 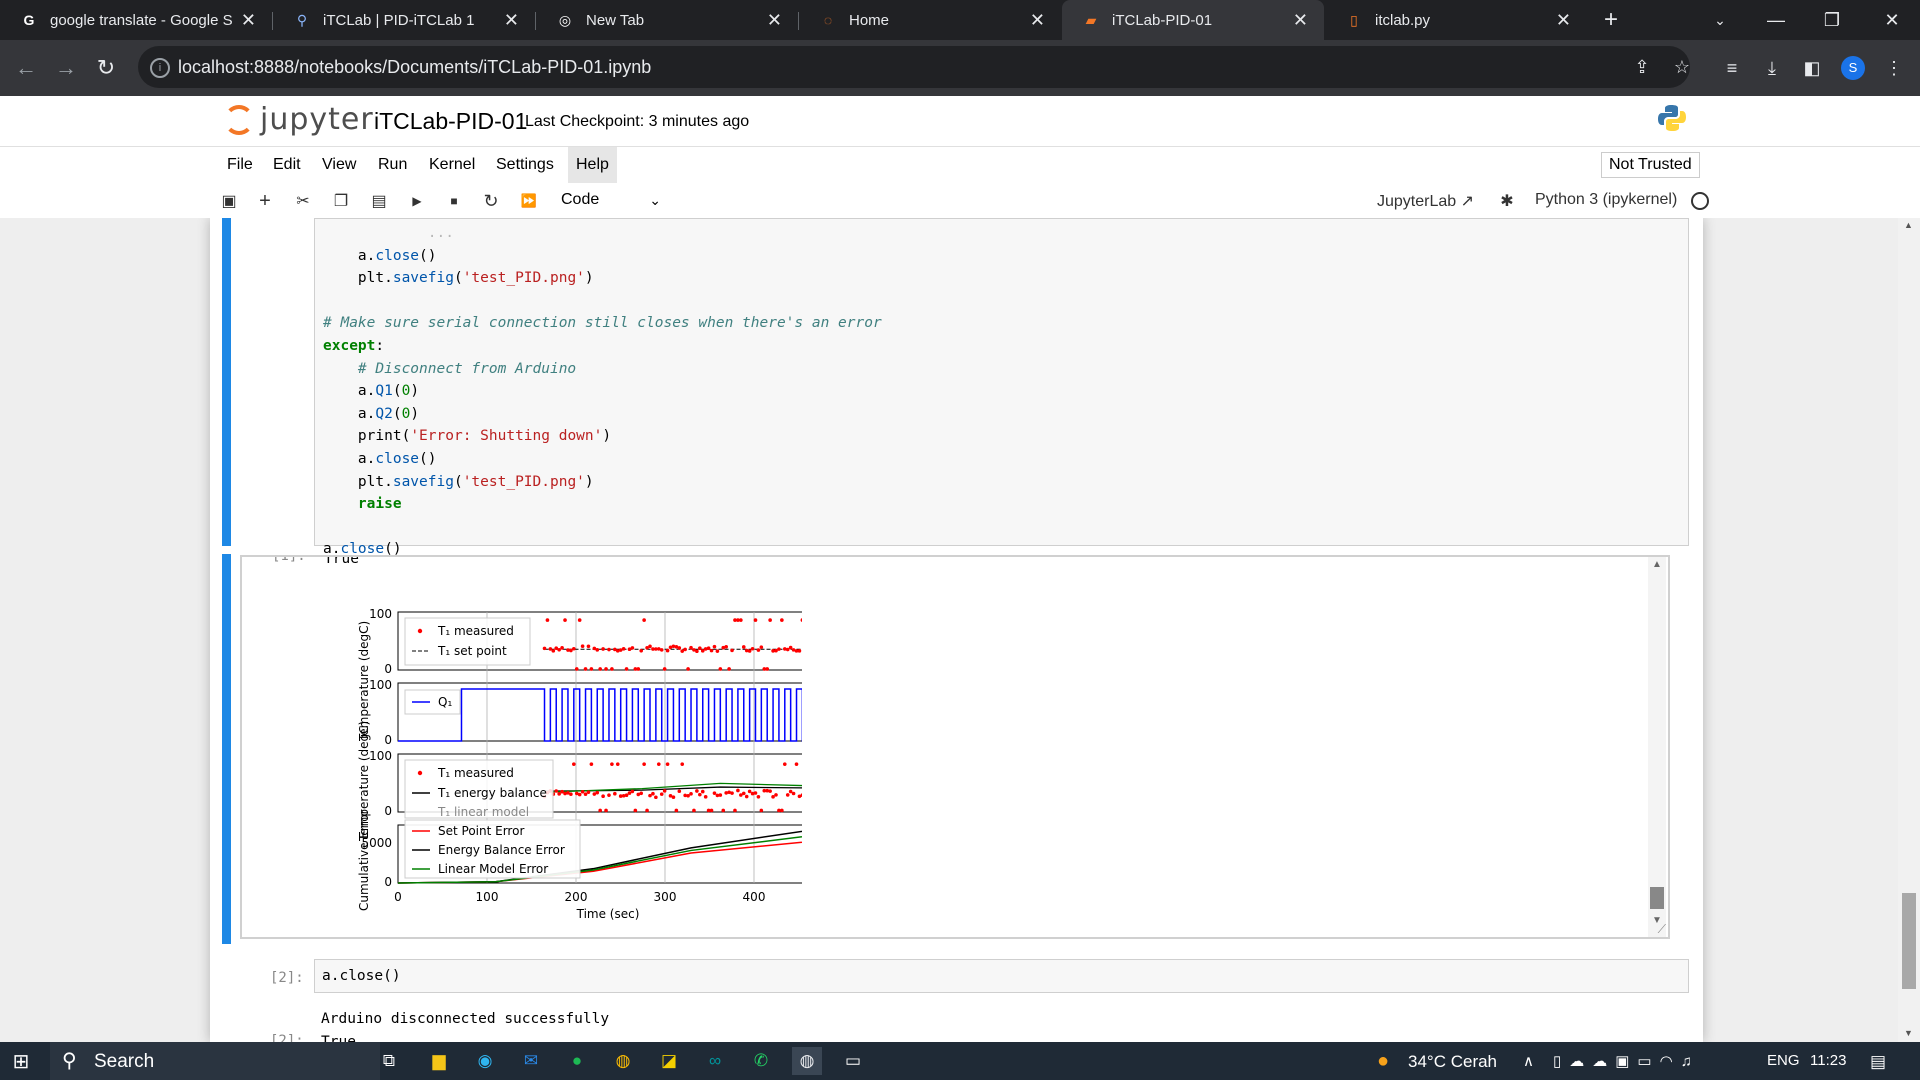 I want to click on save-icon: ▣, so click(x=229, y=201).